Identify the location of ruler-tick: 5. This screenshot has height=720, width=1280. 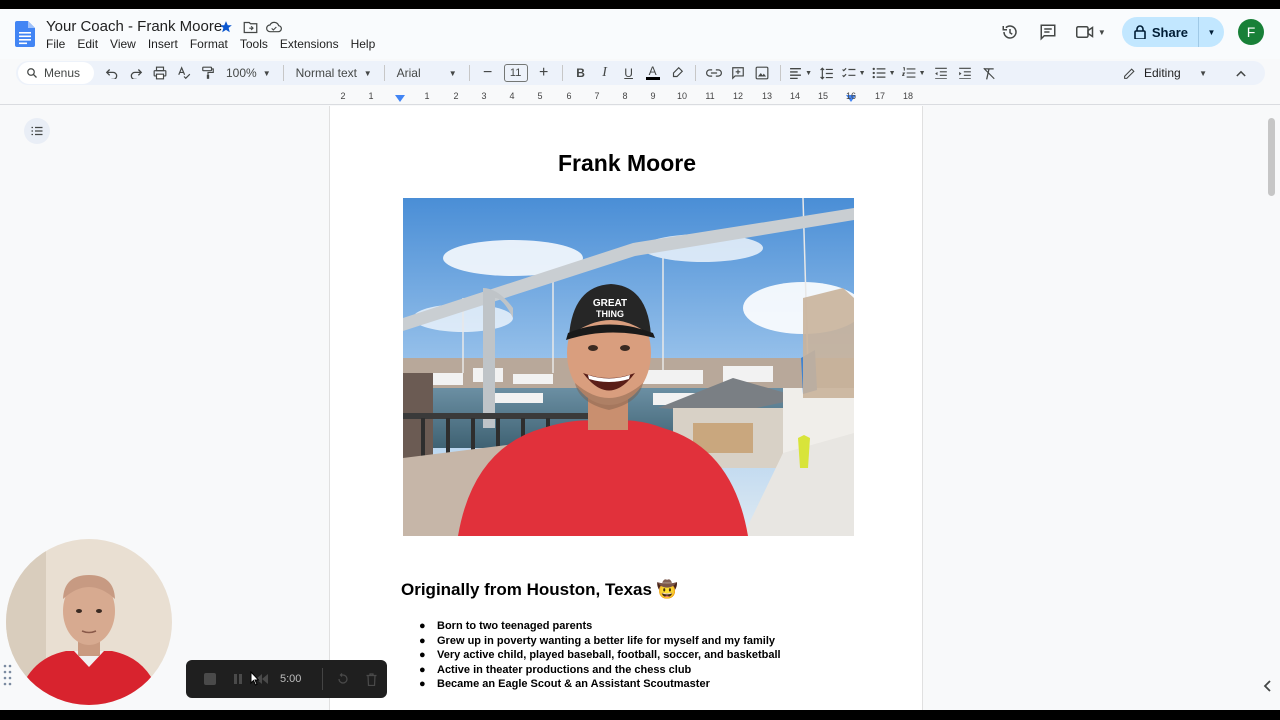
(540, 96).